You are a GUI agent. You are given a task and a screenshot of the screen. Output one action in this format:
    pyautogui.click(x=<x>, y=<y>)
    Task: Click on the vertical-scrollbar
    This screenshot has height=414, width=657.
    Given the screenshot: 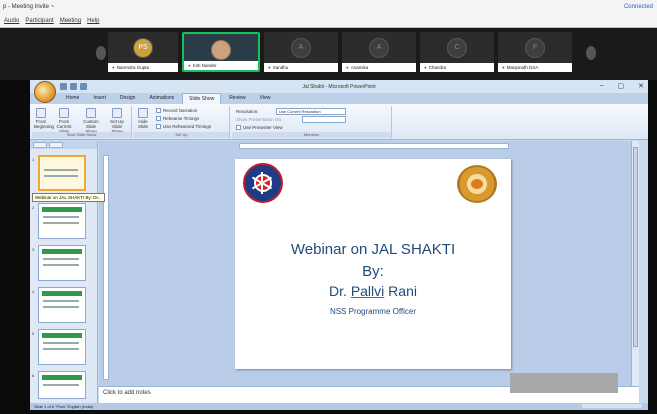 What is the action you would take?
    pyautogui.click(x=635, y=263)
    